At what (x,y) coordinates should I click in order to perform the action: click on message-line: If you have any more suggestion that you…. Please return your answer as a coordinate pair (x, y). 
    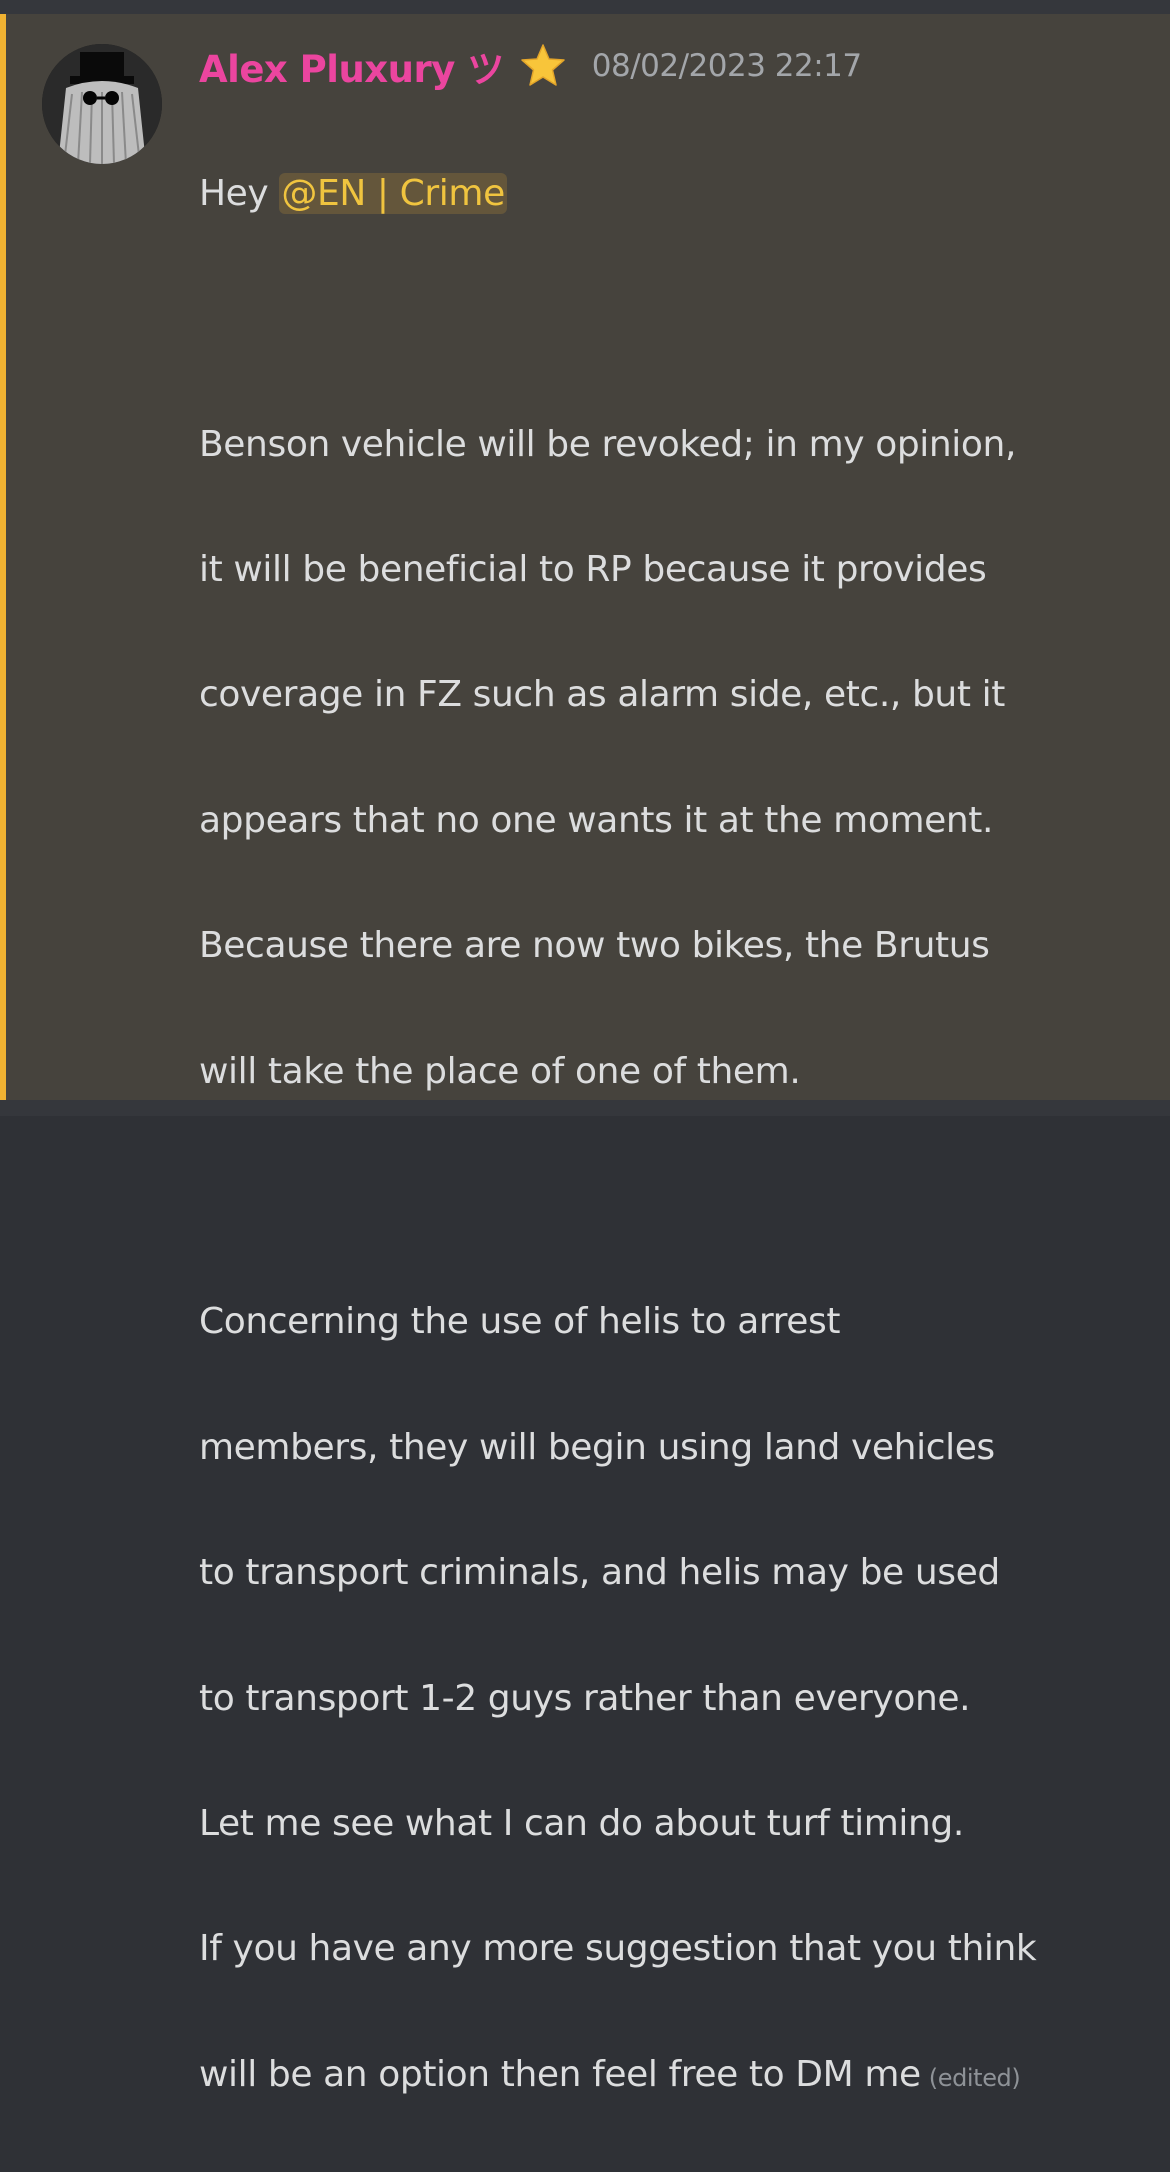
    Looking at the image, I should click on (618, 1949).